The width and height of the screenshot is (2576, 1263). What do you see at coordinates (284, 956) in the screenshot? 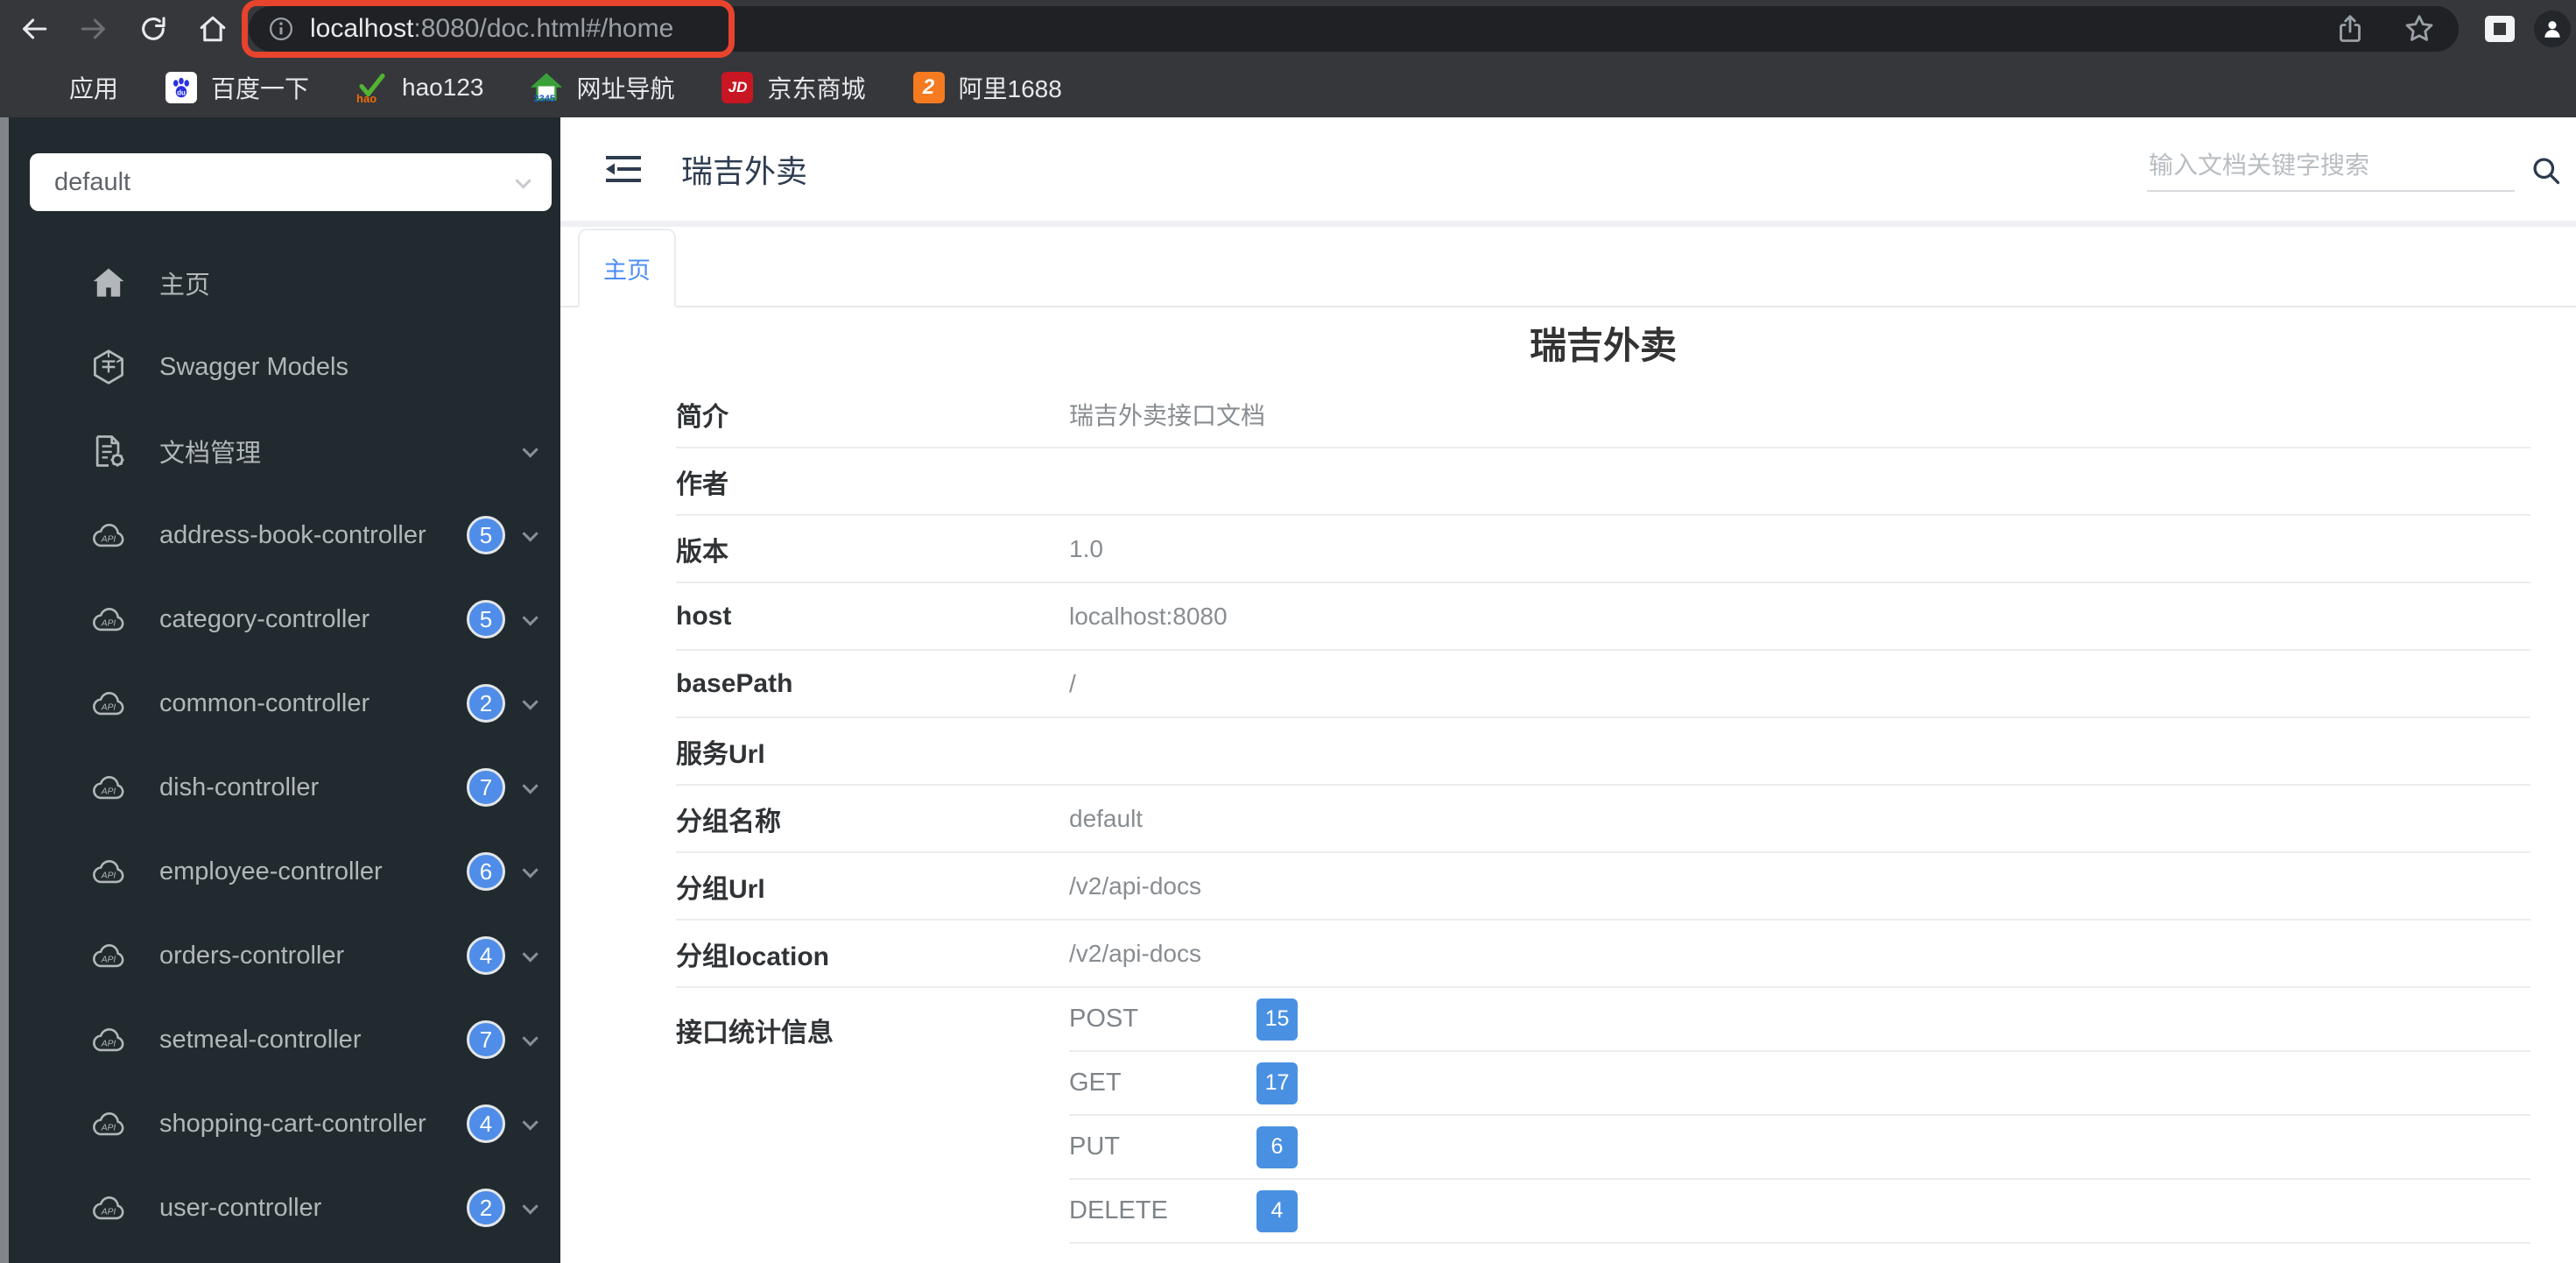
I see `sidebar-item-controller: API orders-controller 4` at bounding box center [284, 956].